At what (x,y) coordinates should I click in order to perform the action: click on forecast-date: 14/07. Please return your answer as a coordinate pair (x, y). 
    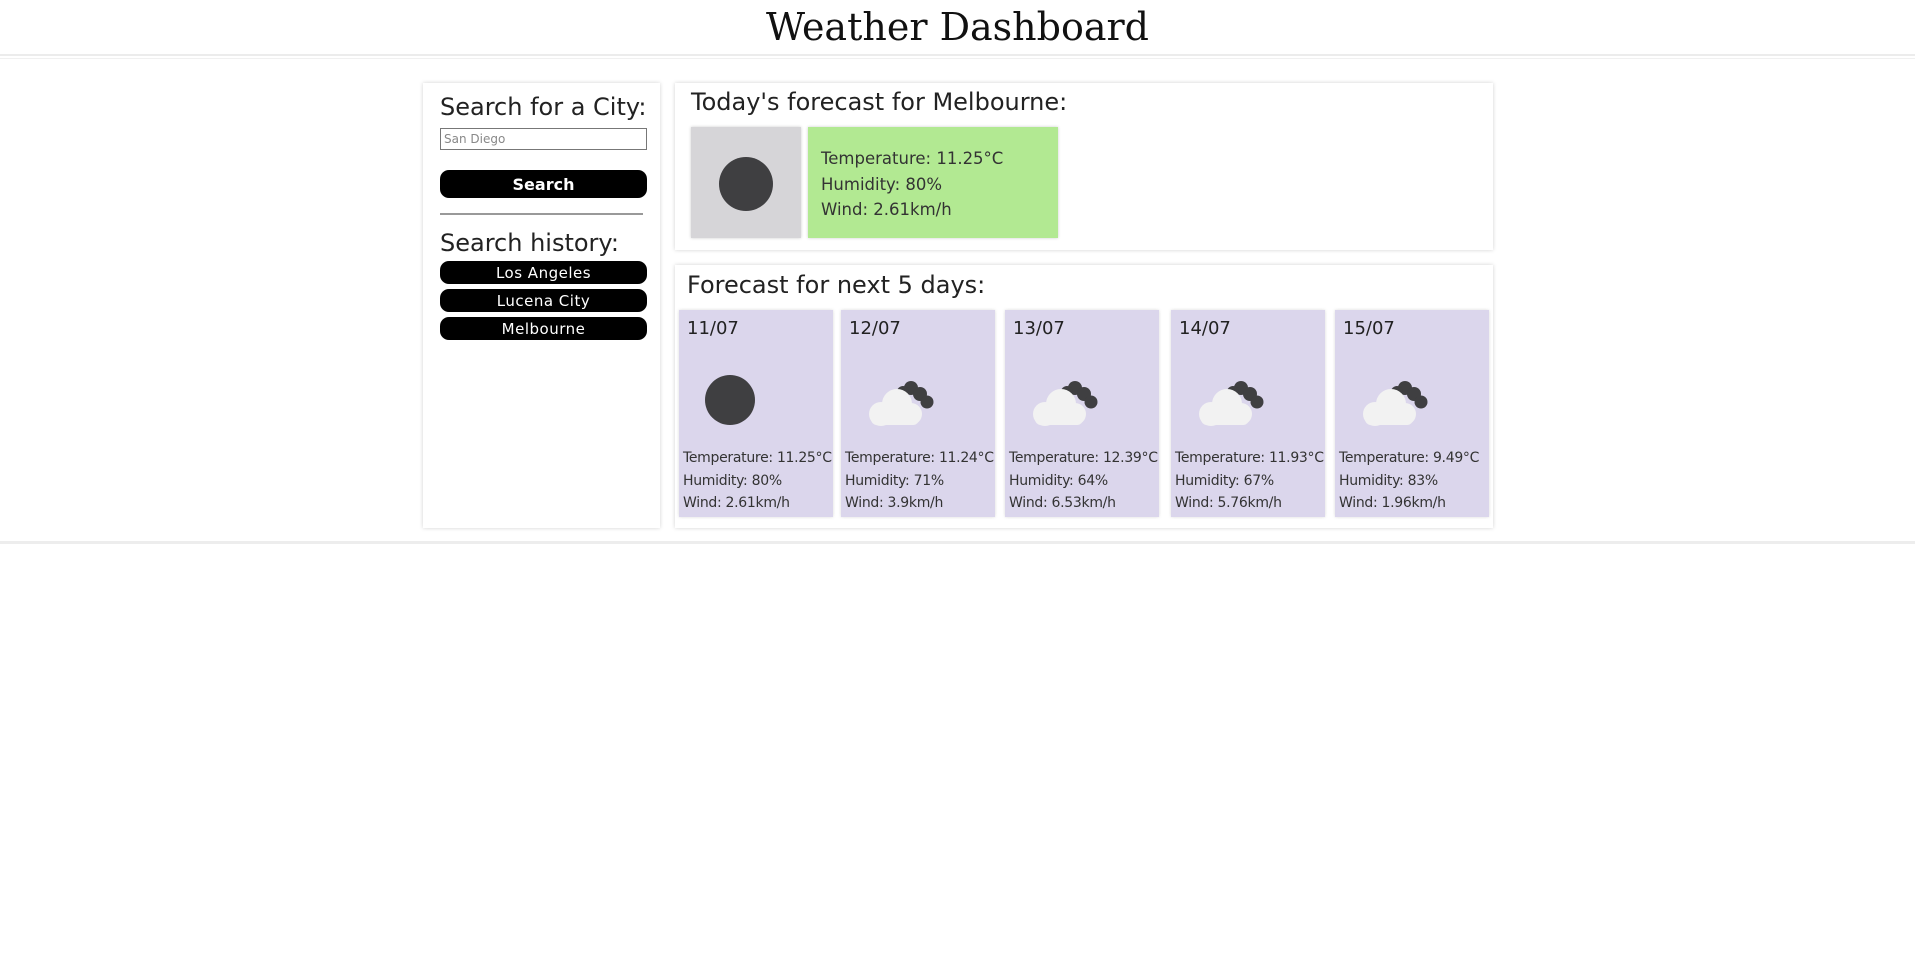
    Looking at the image, I should click on (1205, 328).